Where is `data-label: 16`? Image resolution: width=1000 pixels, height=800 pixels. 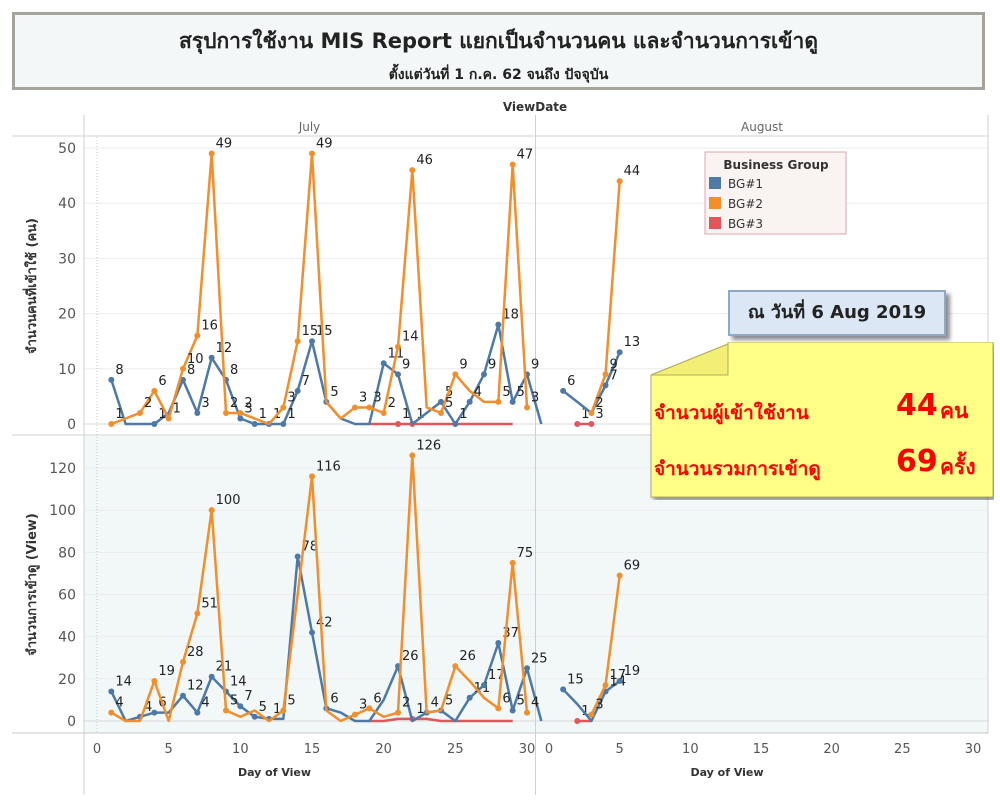
data-label: 16 is located at coordinates (209, 326).